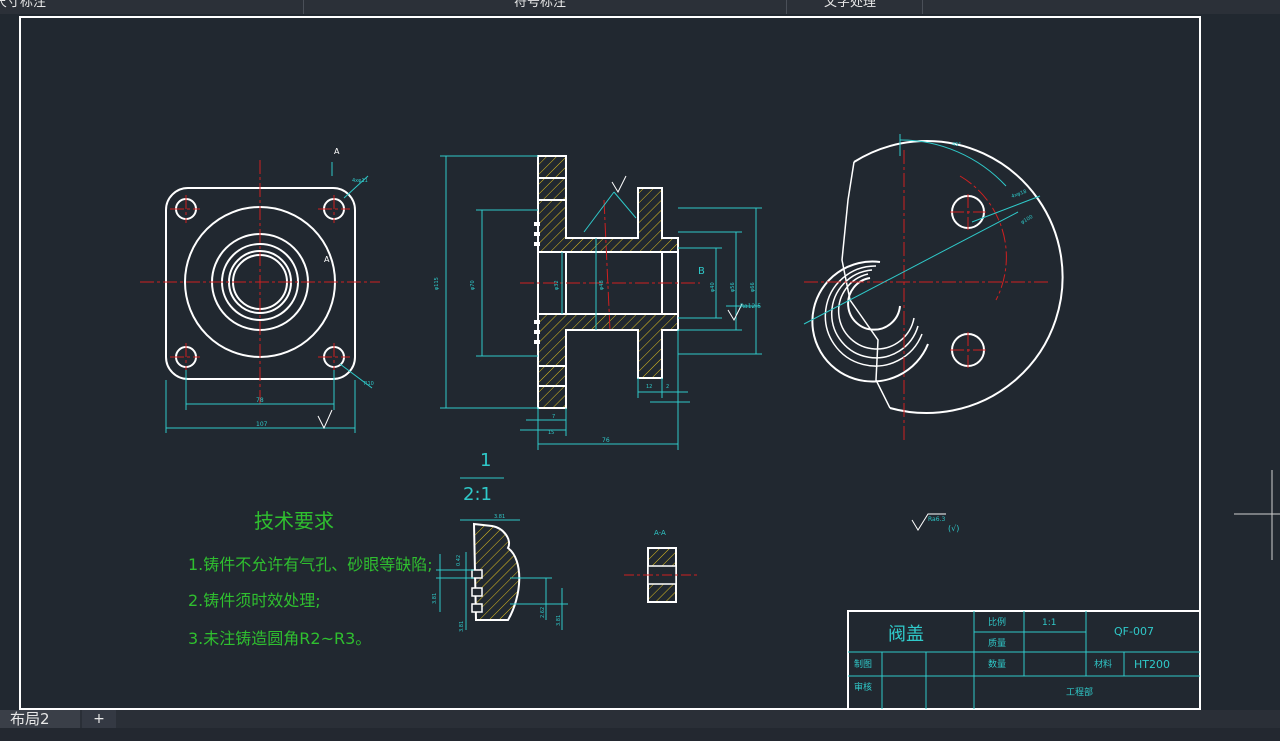 The image size is (1280, 741). What do you see at coordinates (543, 612) in the screenshot?
I see `dim-detail-r1: 2.62` at bounding box center [543, 612].